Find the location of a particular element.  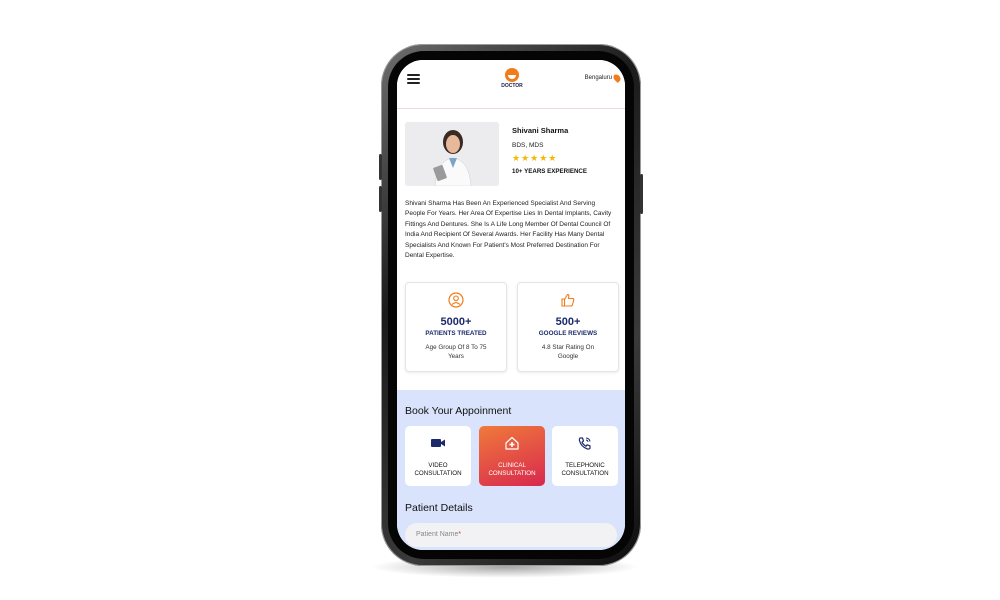

location-label: Bengaluru is located at coordinates (598, 78).